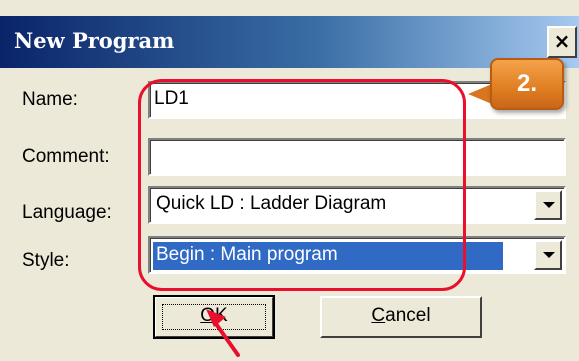  What do you see at coordinates (480, 94) in the screenshot?
I see `step-badge-pointer` at bounding box center [480, 94].